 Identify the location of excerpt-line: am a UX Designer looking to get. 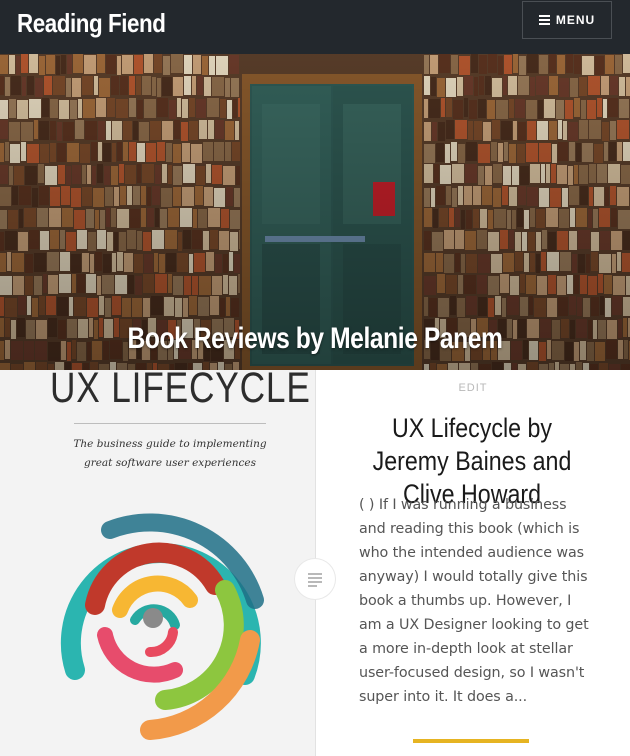
(474, 625).